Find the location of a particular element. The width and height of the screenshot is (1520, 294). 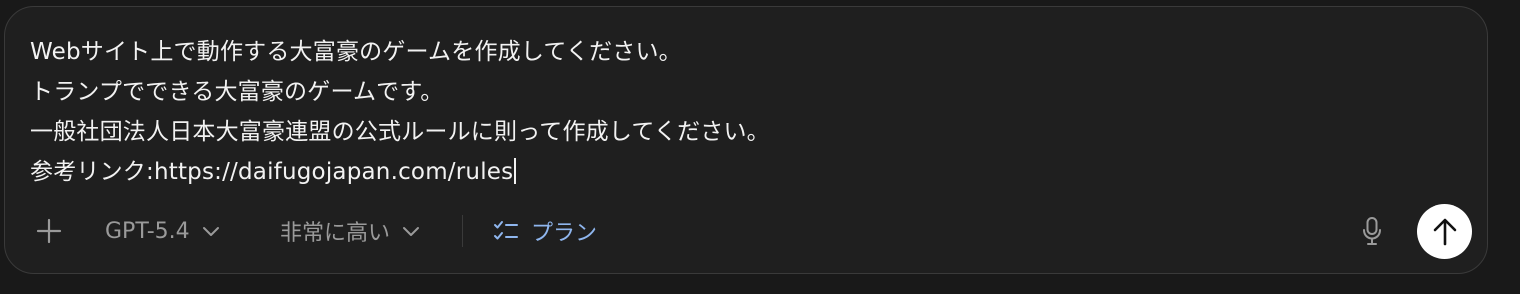

plan-mode-button: プラン is located at coordinates (545, 231).